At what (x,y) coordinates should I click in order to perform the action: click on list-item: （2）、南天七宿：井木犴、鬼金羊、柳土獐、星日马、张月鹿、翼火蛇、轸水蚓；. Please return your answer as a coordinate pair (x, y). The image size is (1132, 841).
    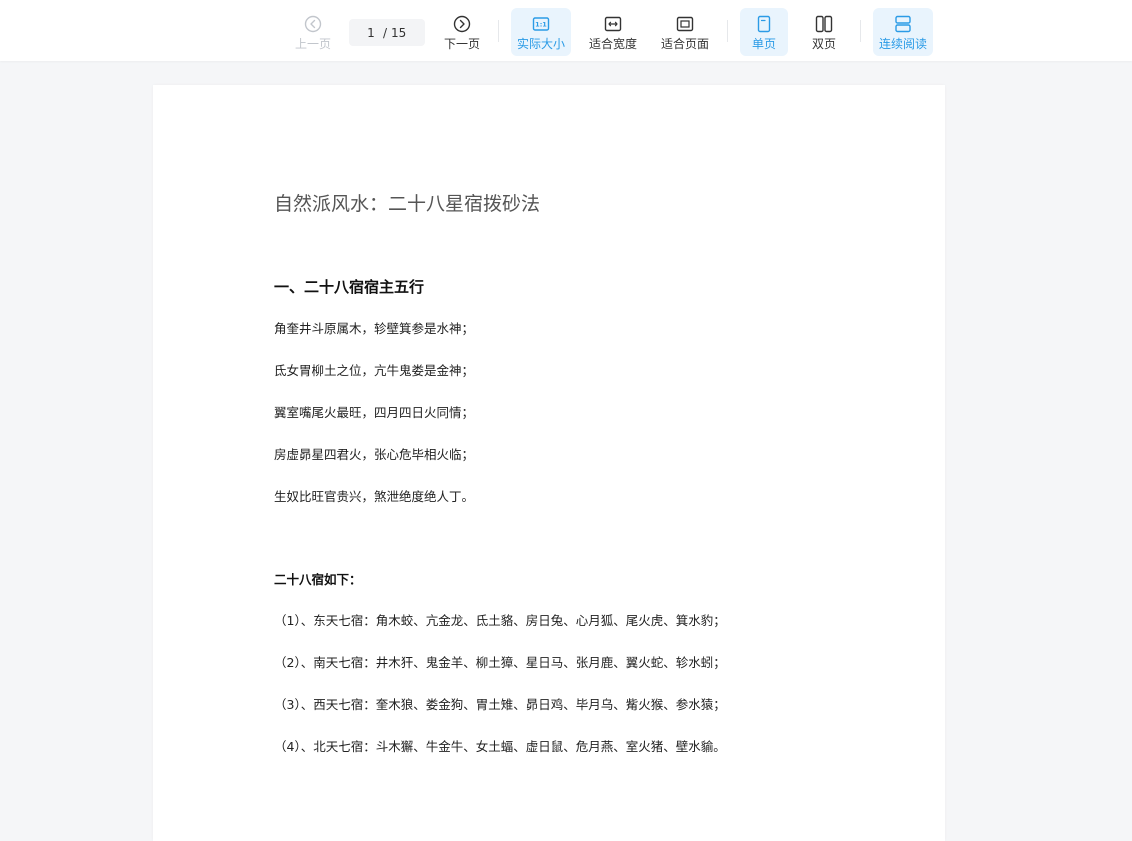
    Looking at the image, I should click on (500, 662).